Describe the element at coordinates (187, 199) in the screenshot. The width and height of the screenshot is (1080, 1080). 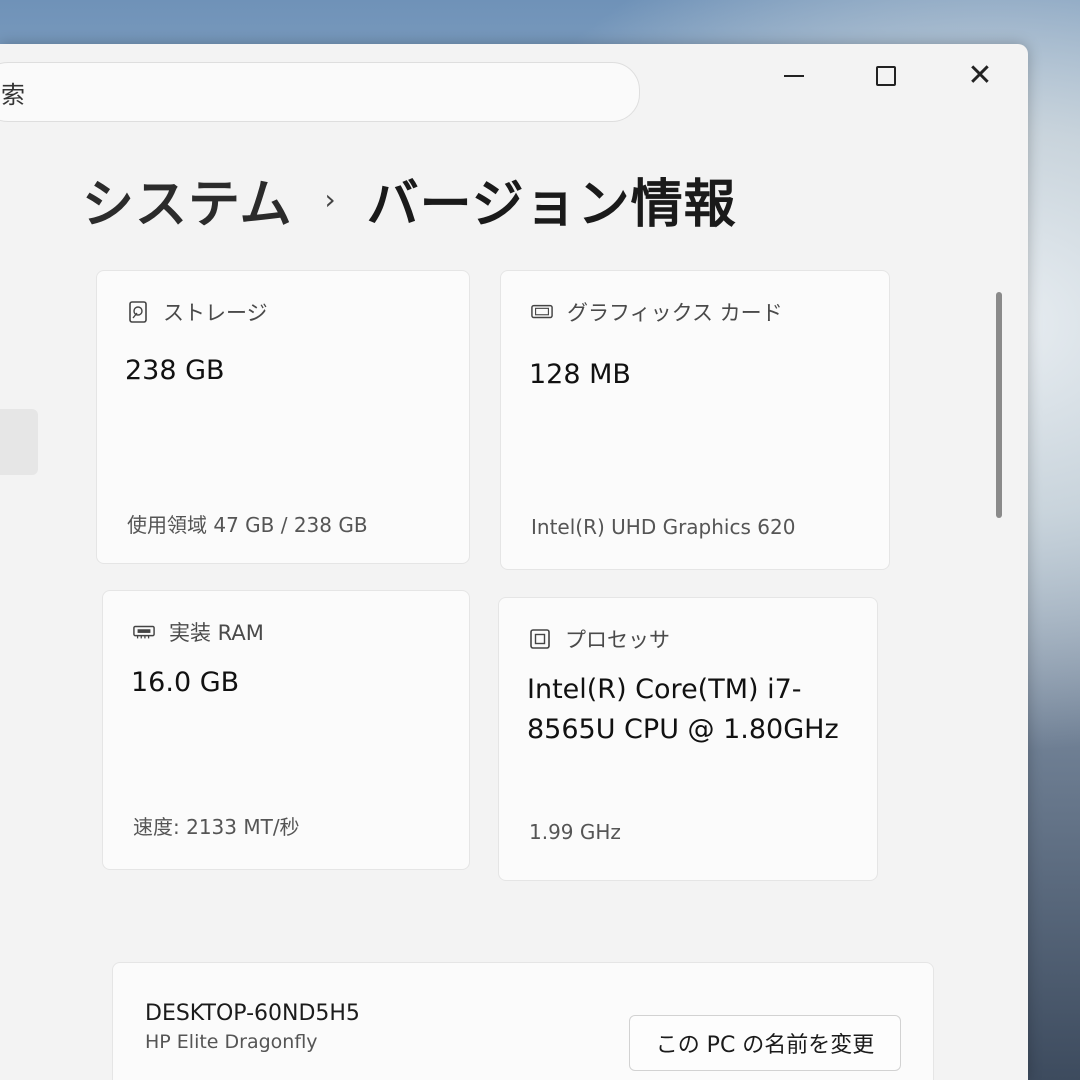
I see `breadcrumb-parent: システム` at that location.